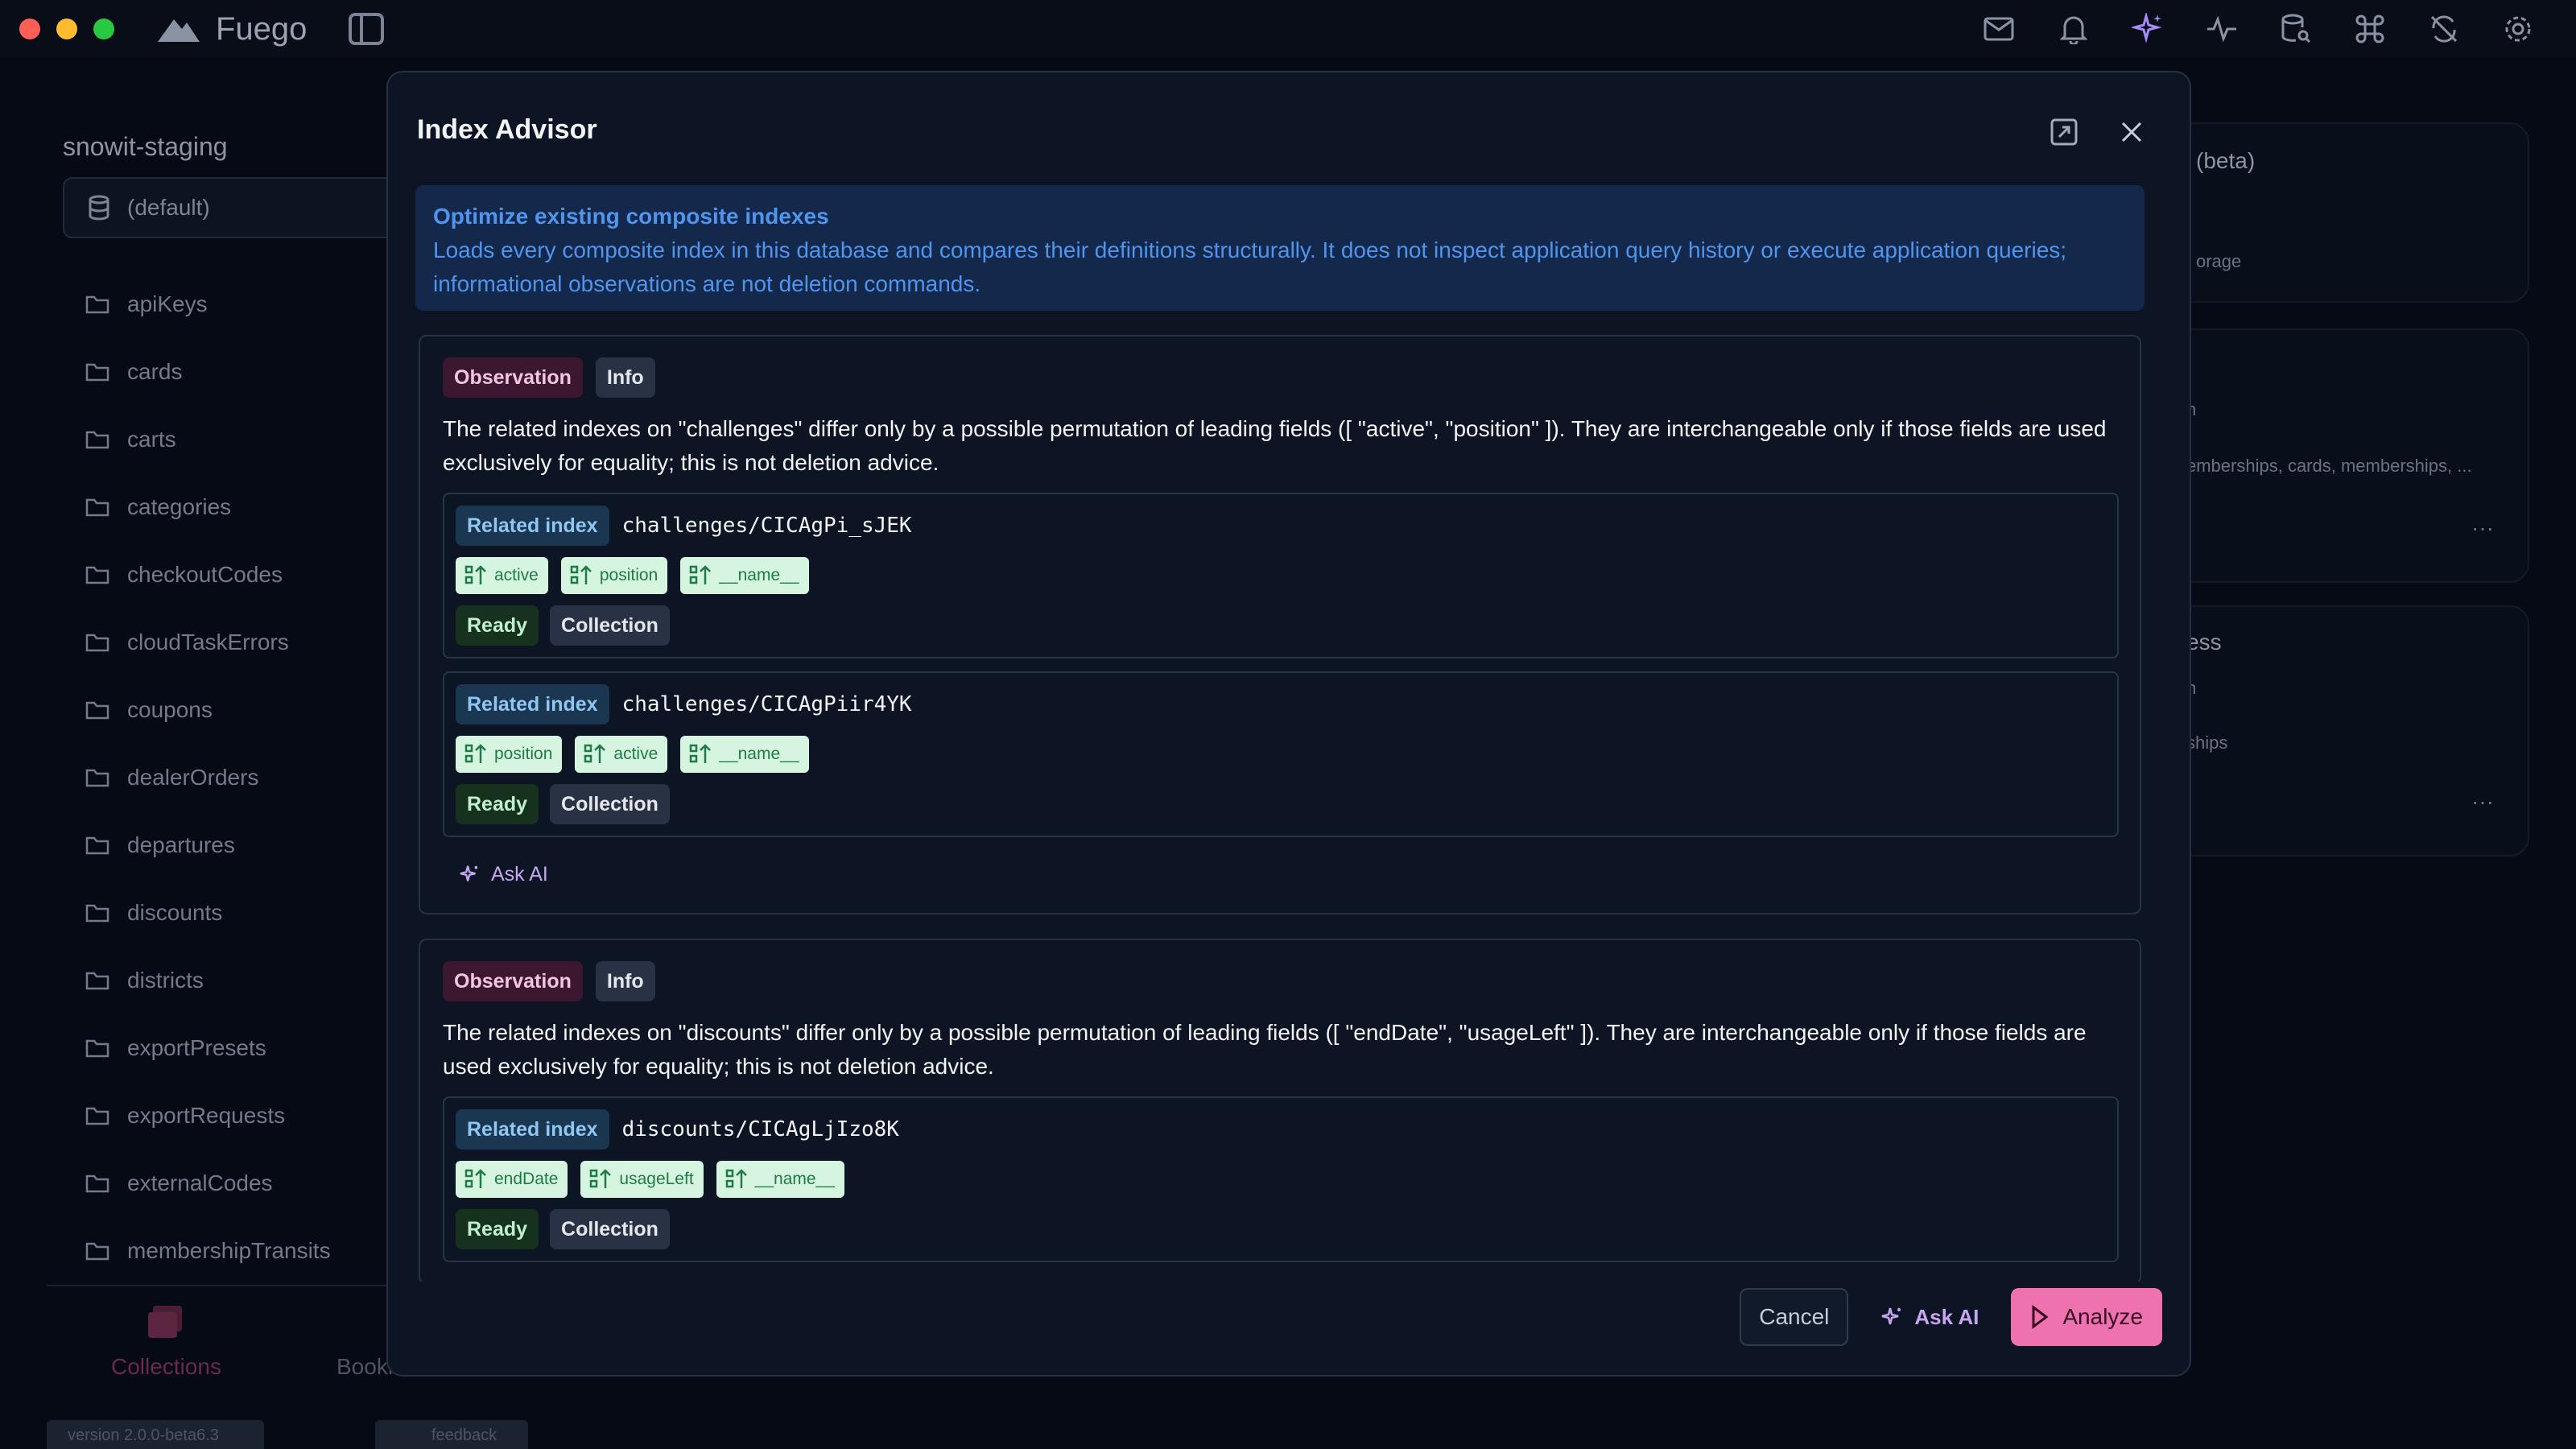  I want to click on collection-item: departures, so click(208, 845).